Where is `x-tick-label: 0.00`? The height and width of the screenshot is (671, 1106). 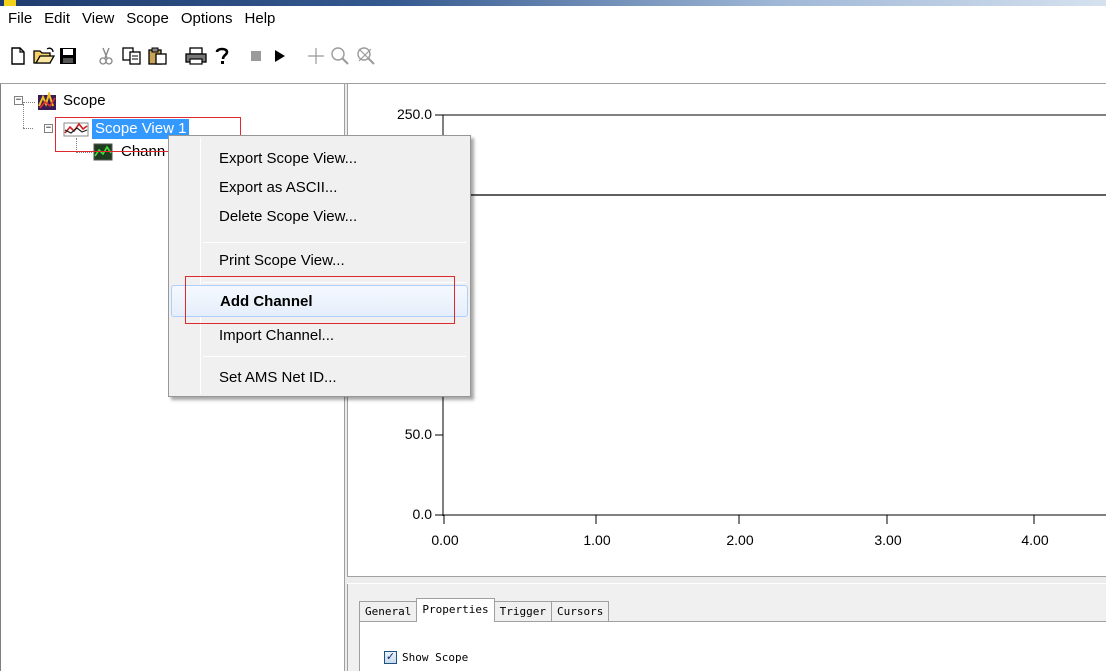
x-tick-label: 0.00 is located at coordinates (445, 540).